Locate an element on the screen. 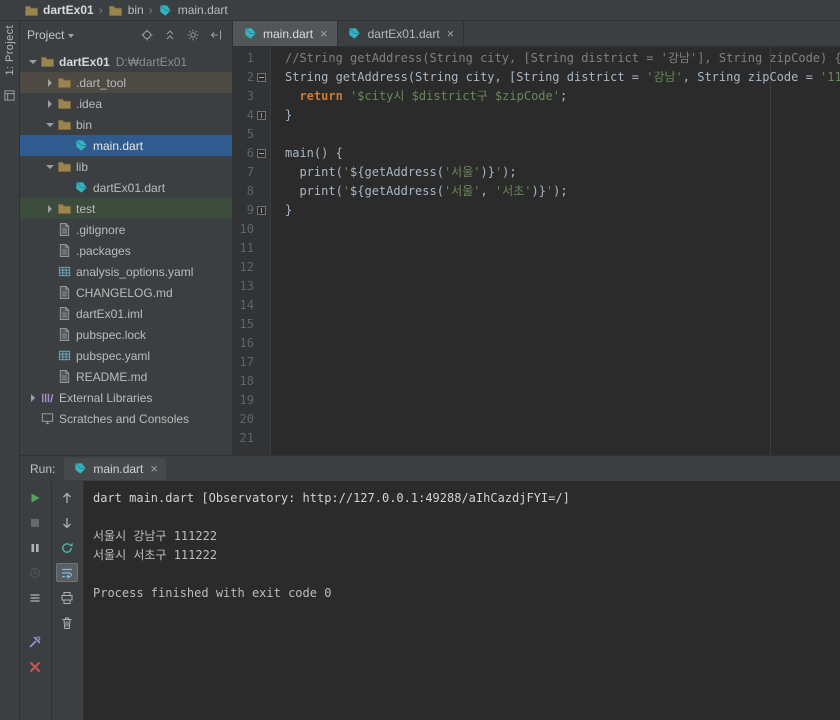 This screenshot has width=840, height=720. code-line: main() { is located at coordinates (562, 153).